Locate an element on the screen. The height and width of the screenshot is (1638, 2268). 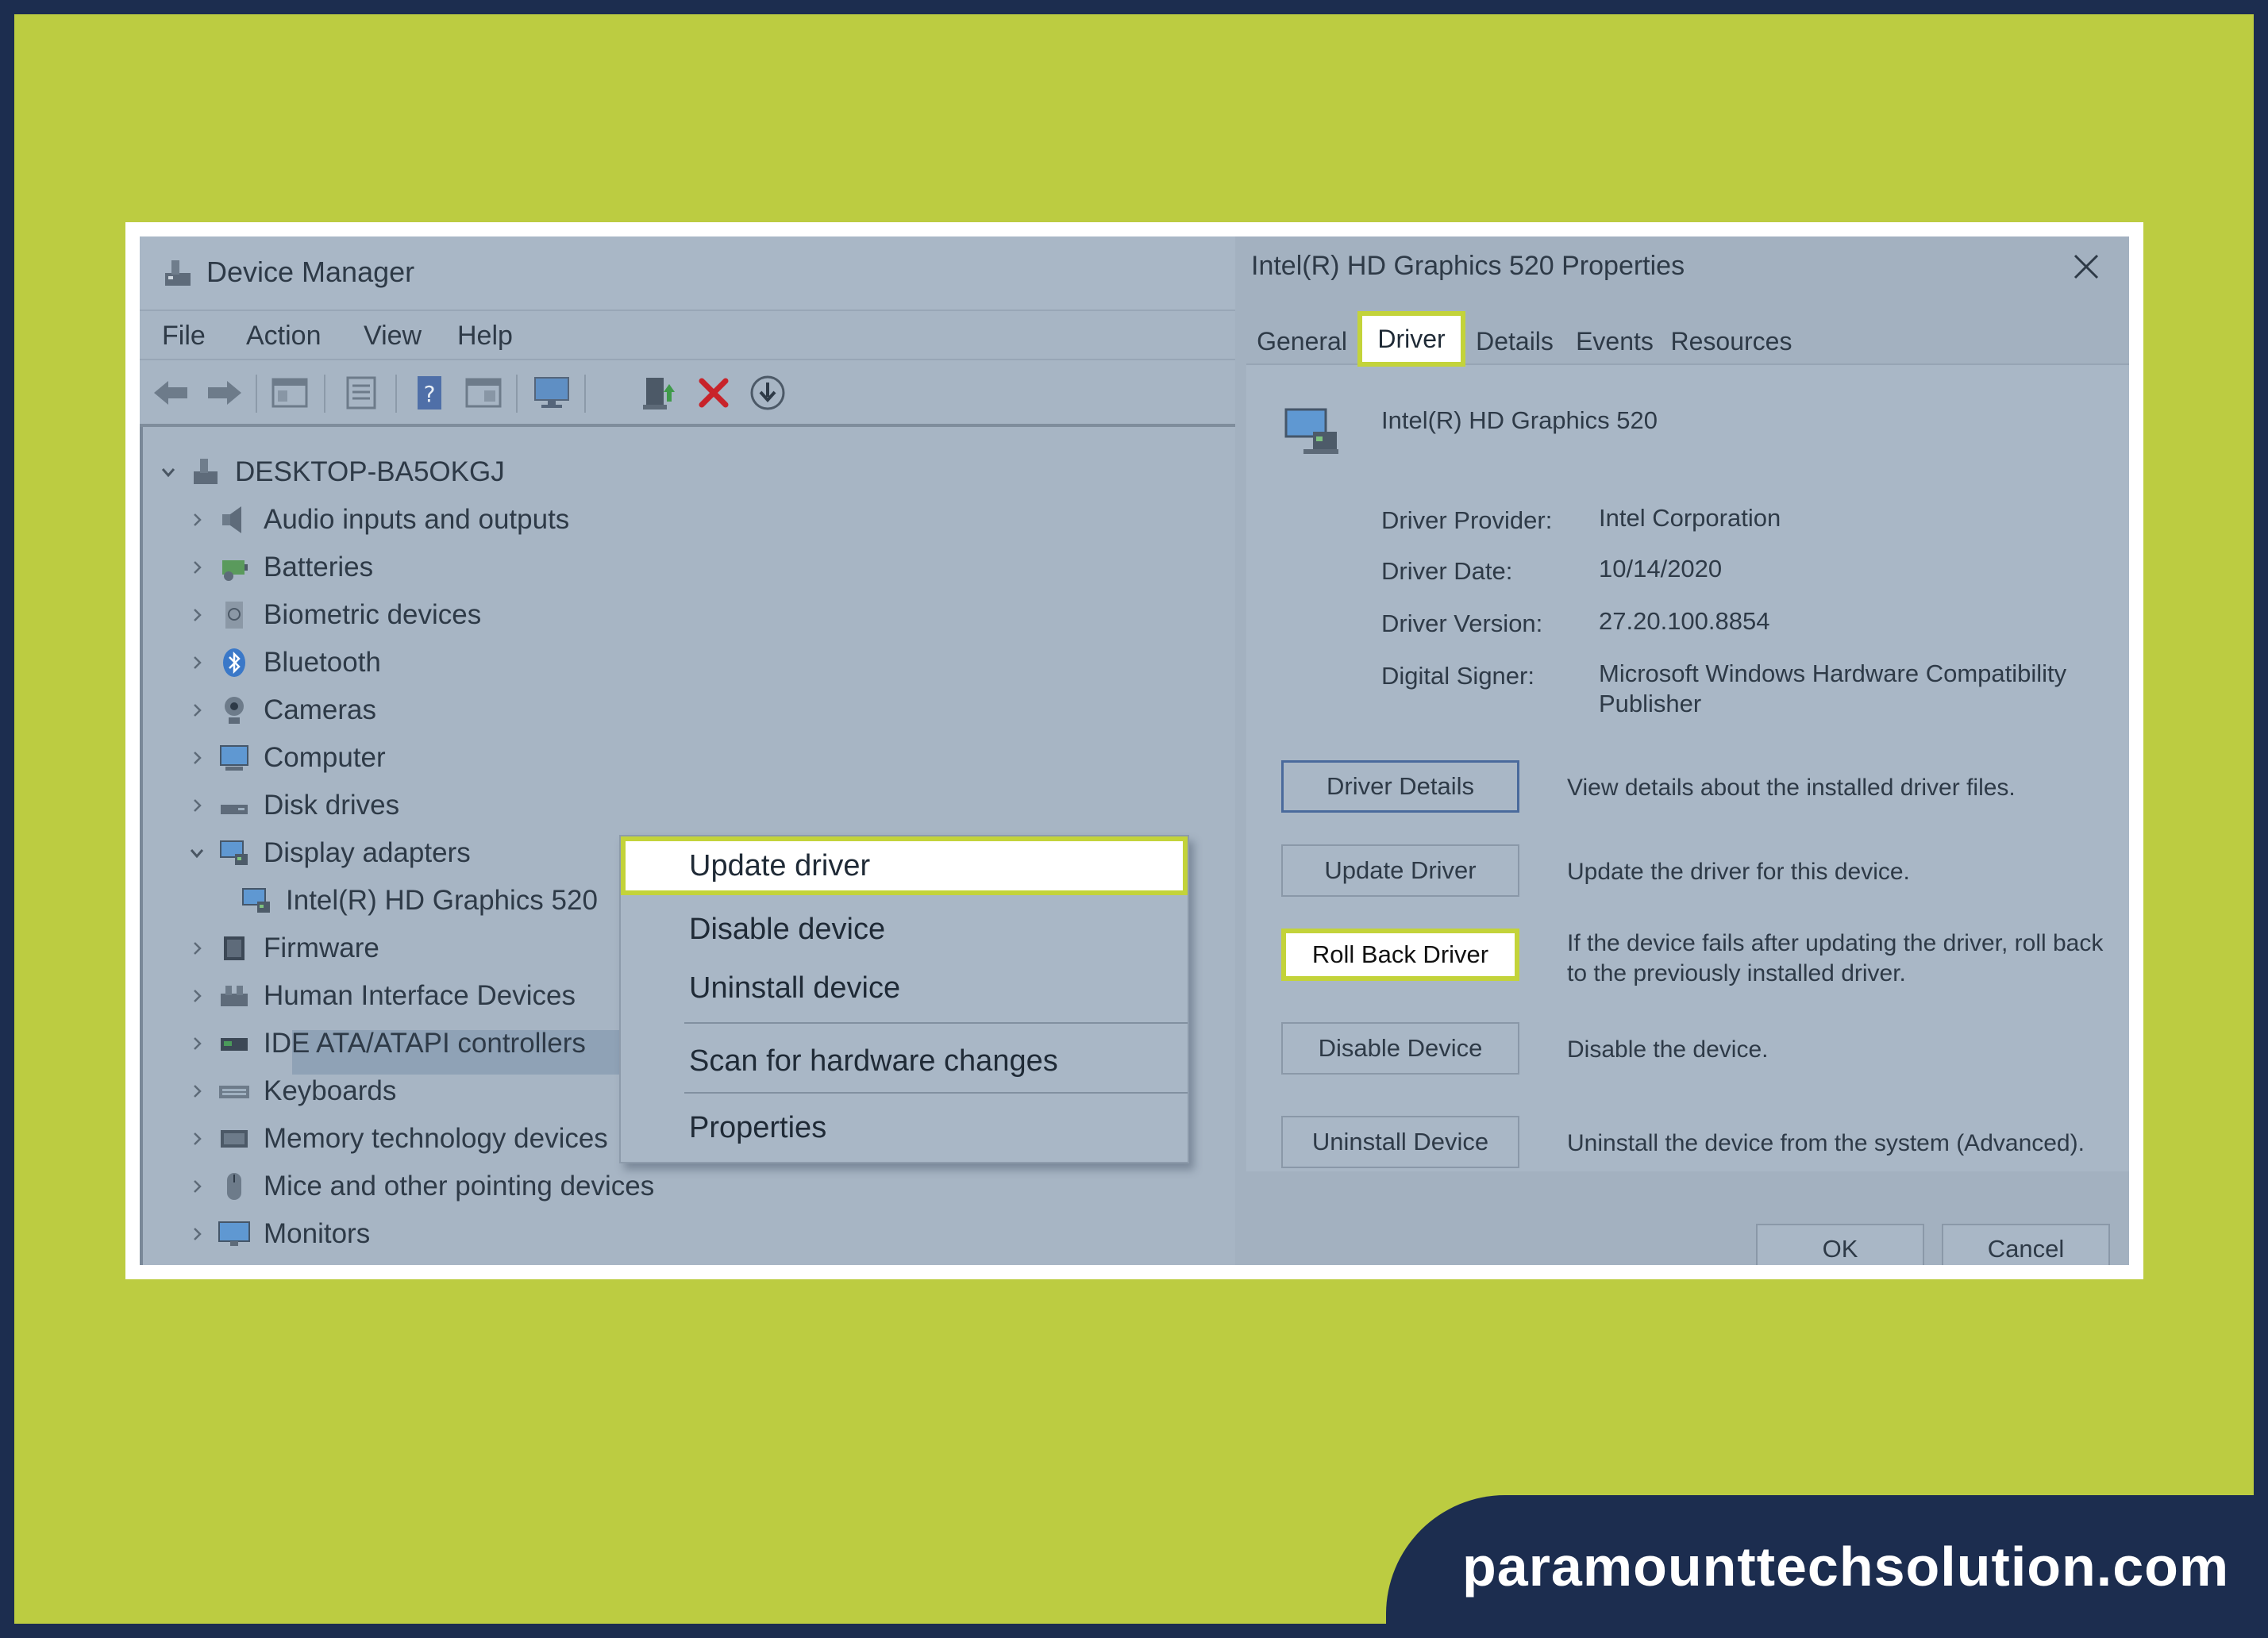
context-properties: Properties is located at coordinates (904, 1127).